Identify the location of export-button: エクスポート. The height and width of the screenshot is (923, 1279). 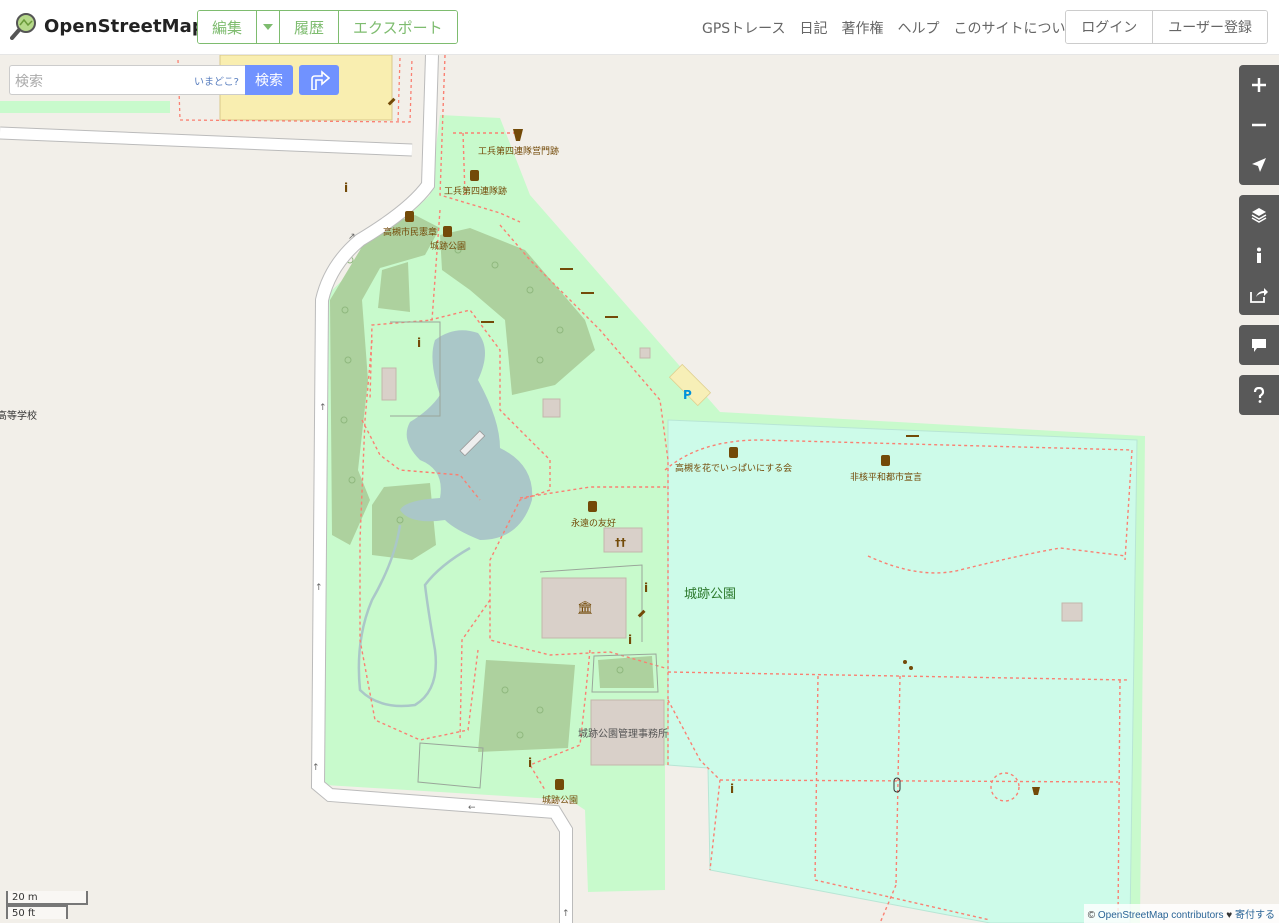
(398, 27).